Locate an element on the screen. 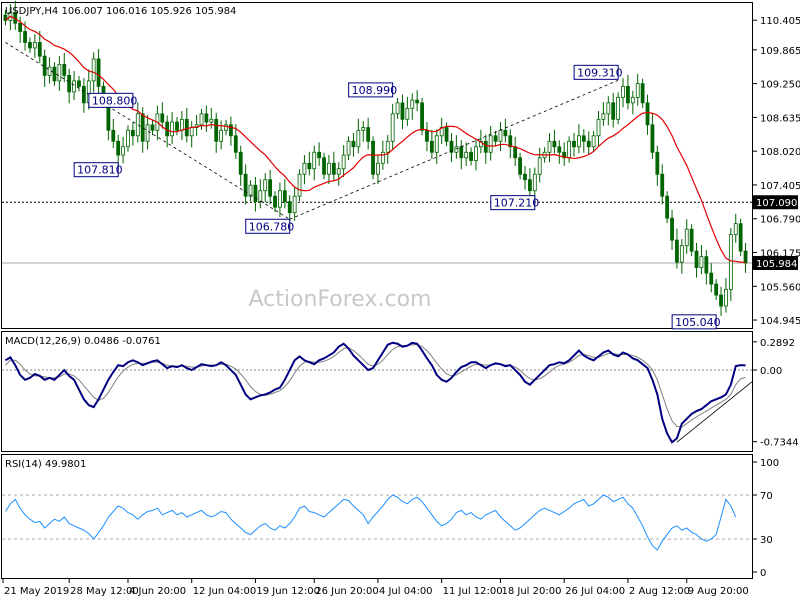  macd-tick-label: -0.7344 is located at coordinates (779, 443).